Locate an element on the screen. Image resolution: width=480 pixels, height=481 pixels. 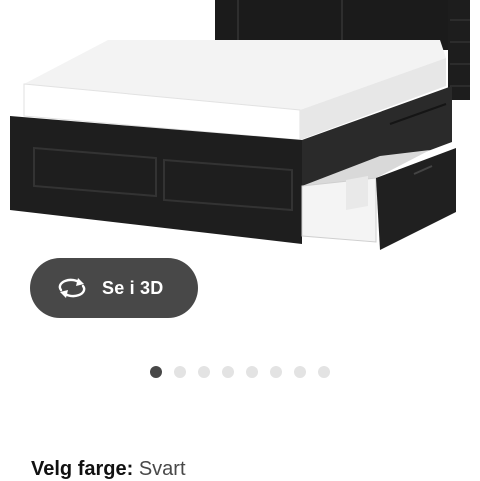
selected-color-value: Svart is located at coordinates (162, 469).